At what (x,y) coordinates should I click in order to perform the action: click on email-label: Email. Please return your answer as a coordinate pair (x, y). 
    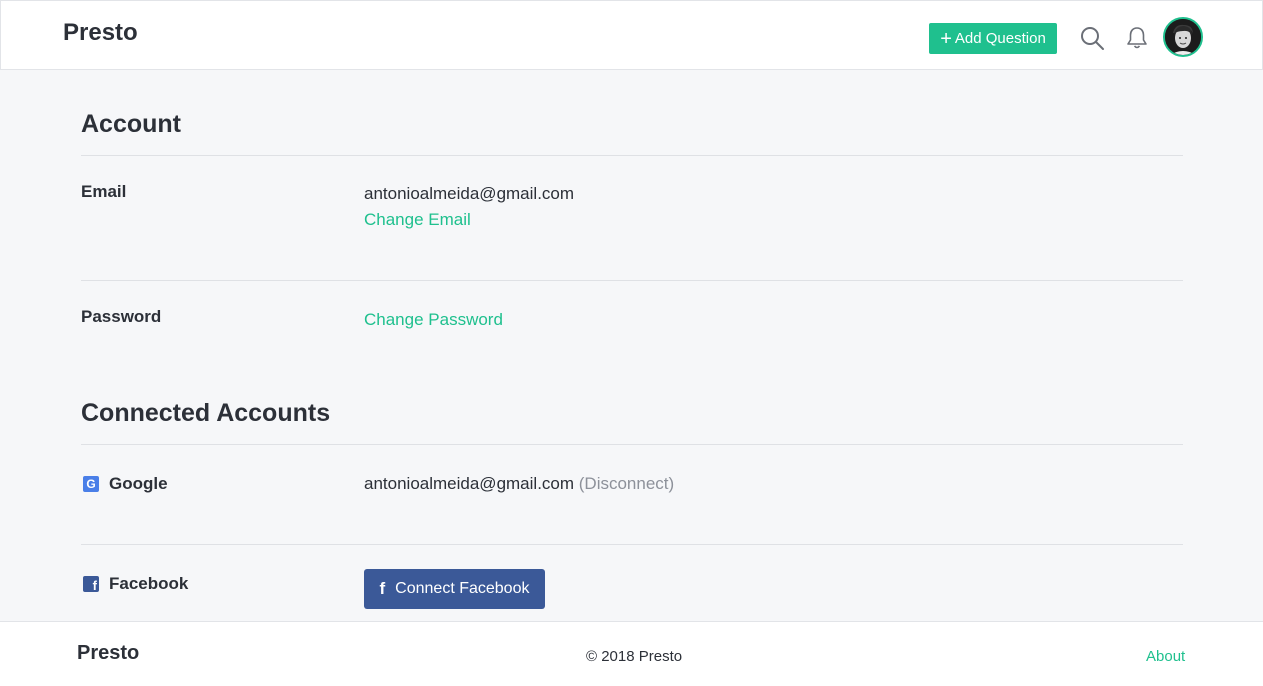
    Looking at the image, I should click on (104, 191).